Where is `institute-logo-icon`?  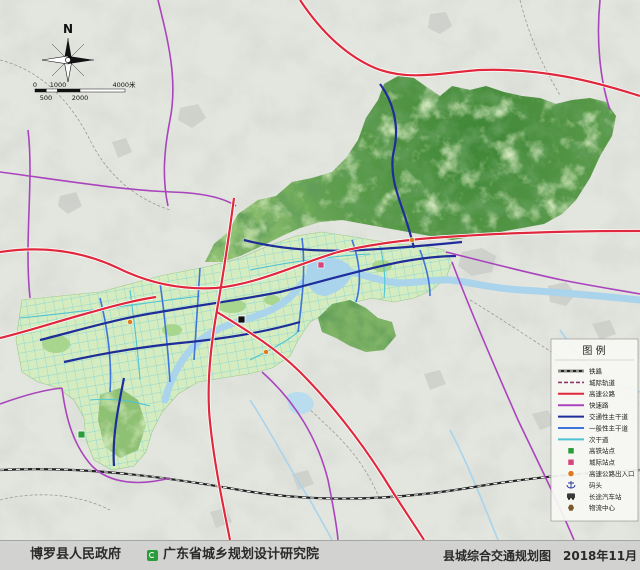
institute-logo-icon is located at coordinates (152, 555).